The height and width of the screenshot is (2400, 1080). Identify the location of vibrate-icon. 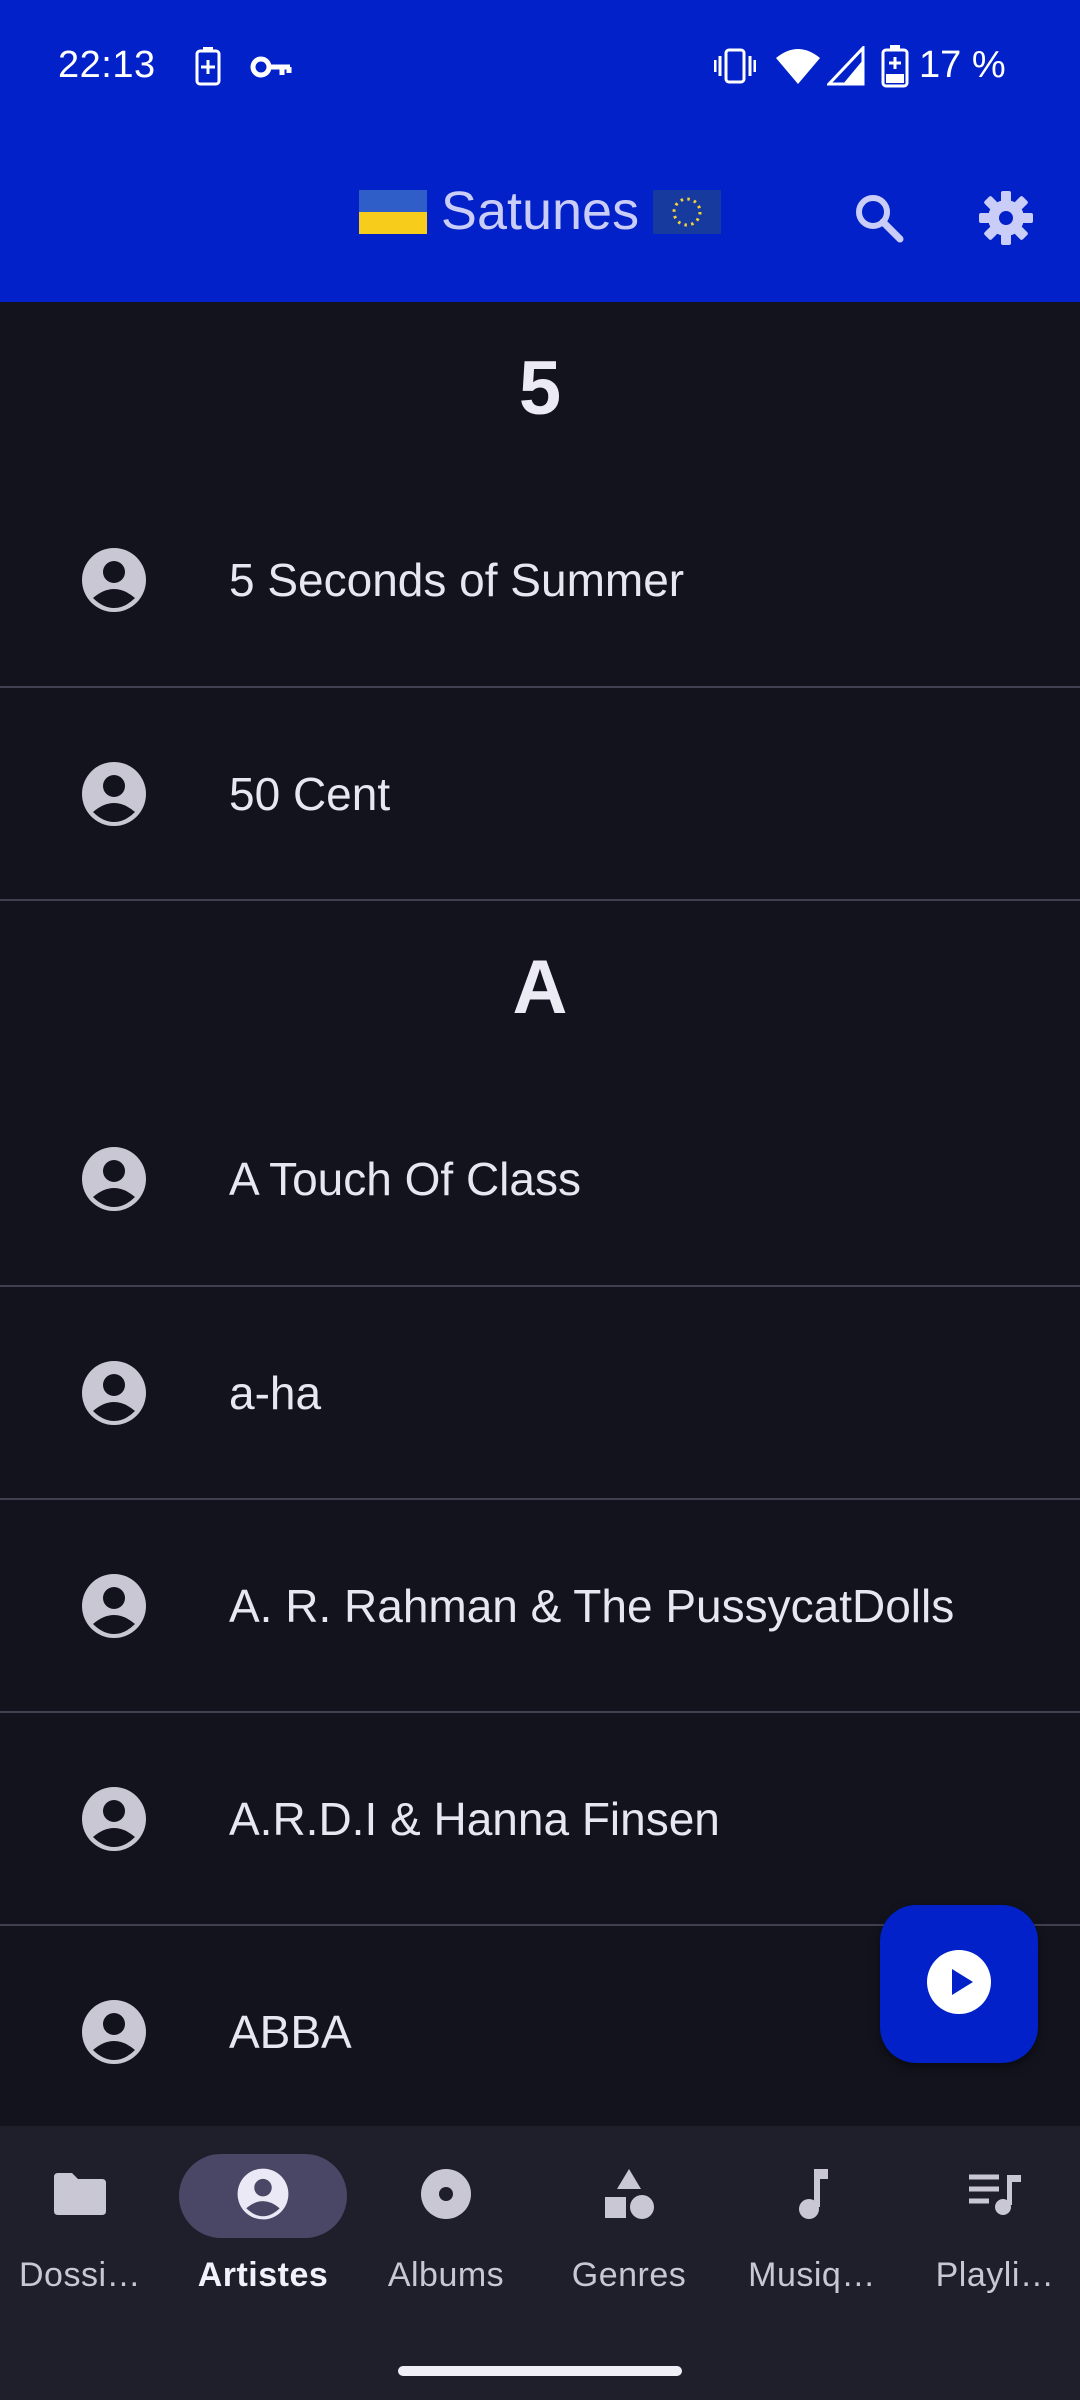
(735, 68).